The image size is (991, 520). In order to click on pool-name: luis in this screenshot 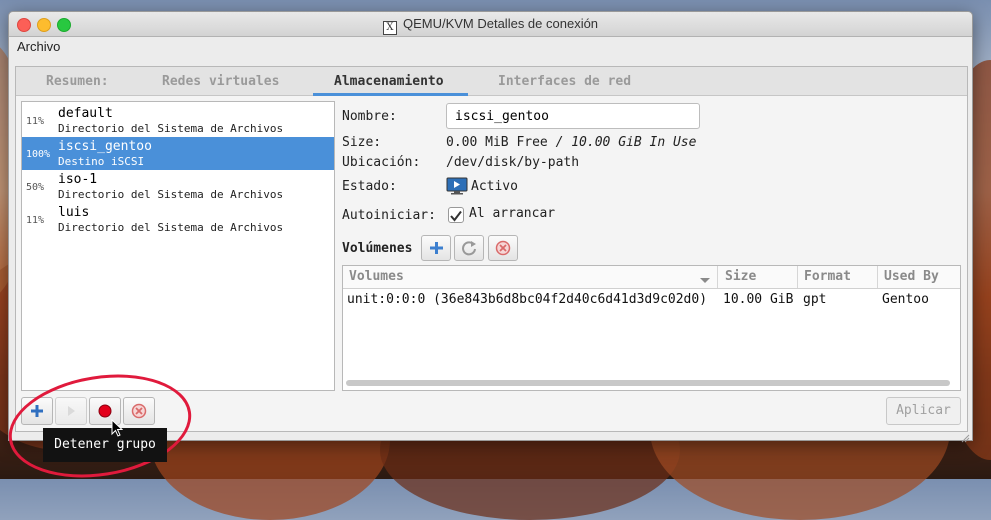, I will do `click(74, 212)`.